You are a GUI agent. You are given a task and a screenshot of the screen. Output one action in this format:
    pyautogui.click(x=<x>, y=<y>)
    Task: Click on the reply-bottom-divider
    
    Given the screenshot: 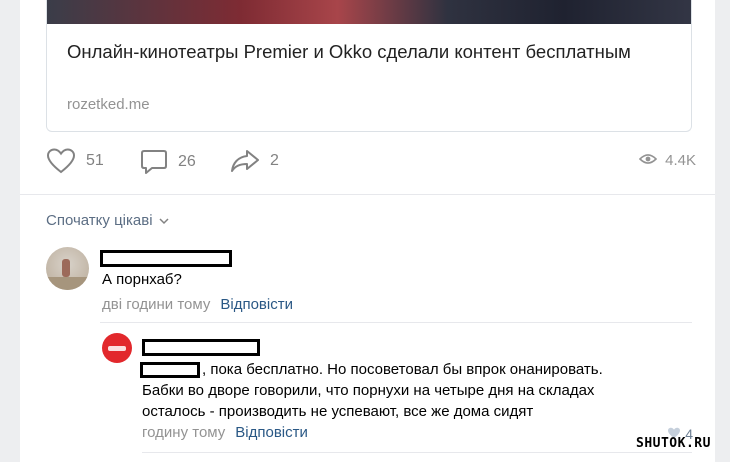 What is the action you would take?
    pyautogui.click(x=417, y=452)
    